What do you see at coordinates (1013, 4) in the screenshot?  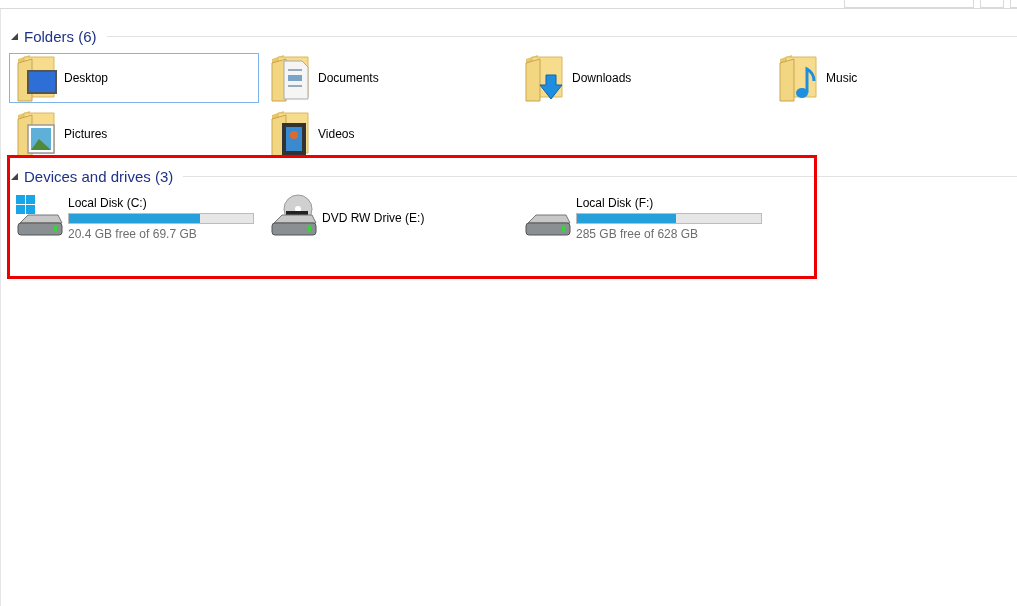 I see `search-field` at bounding box center [1013, 4].